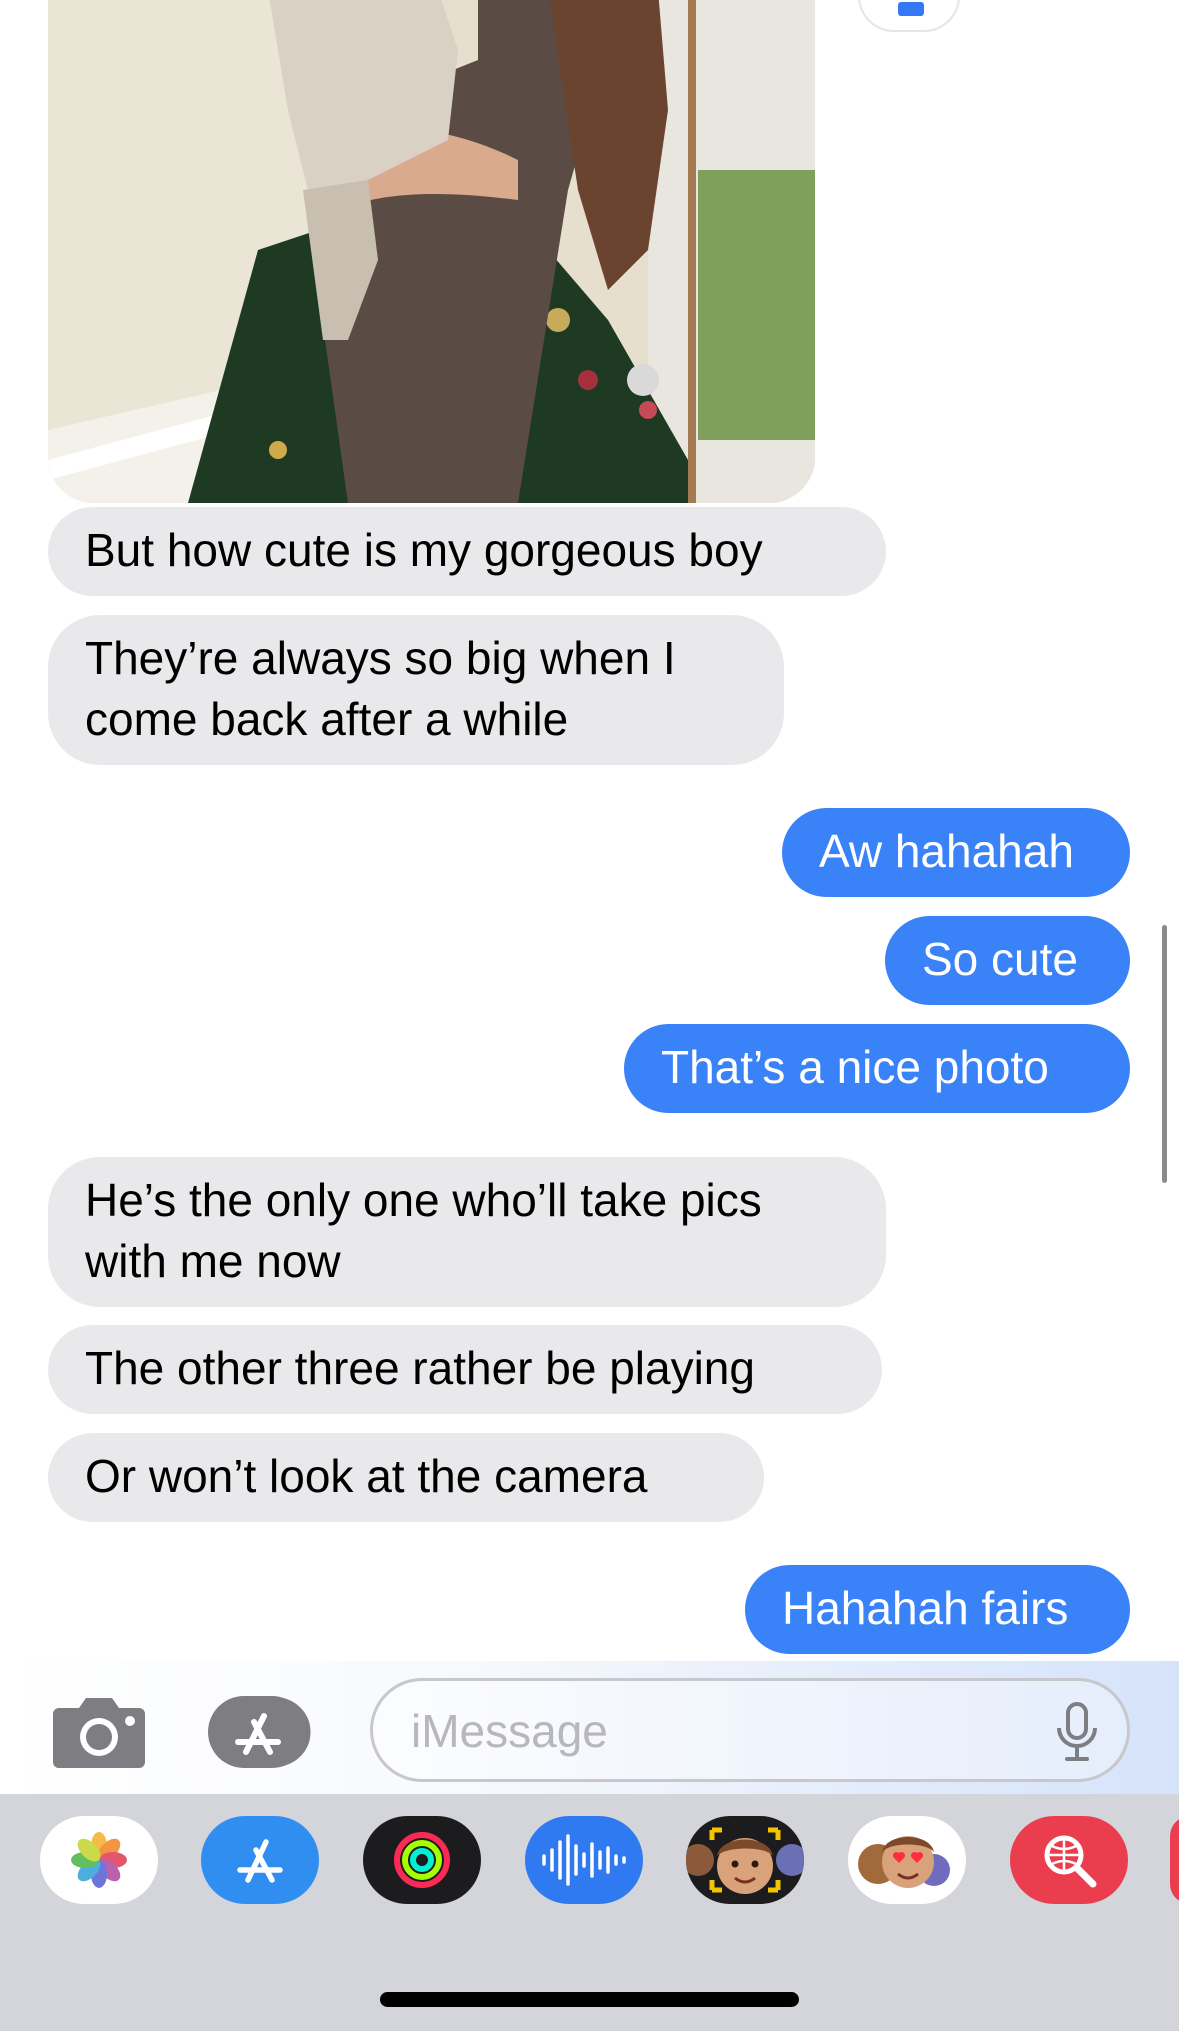  I want to click on app-store-app-button, so click(260, 1860).